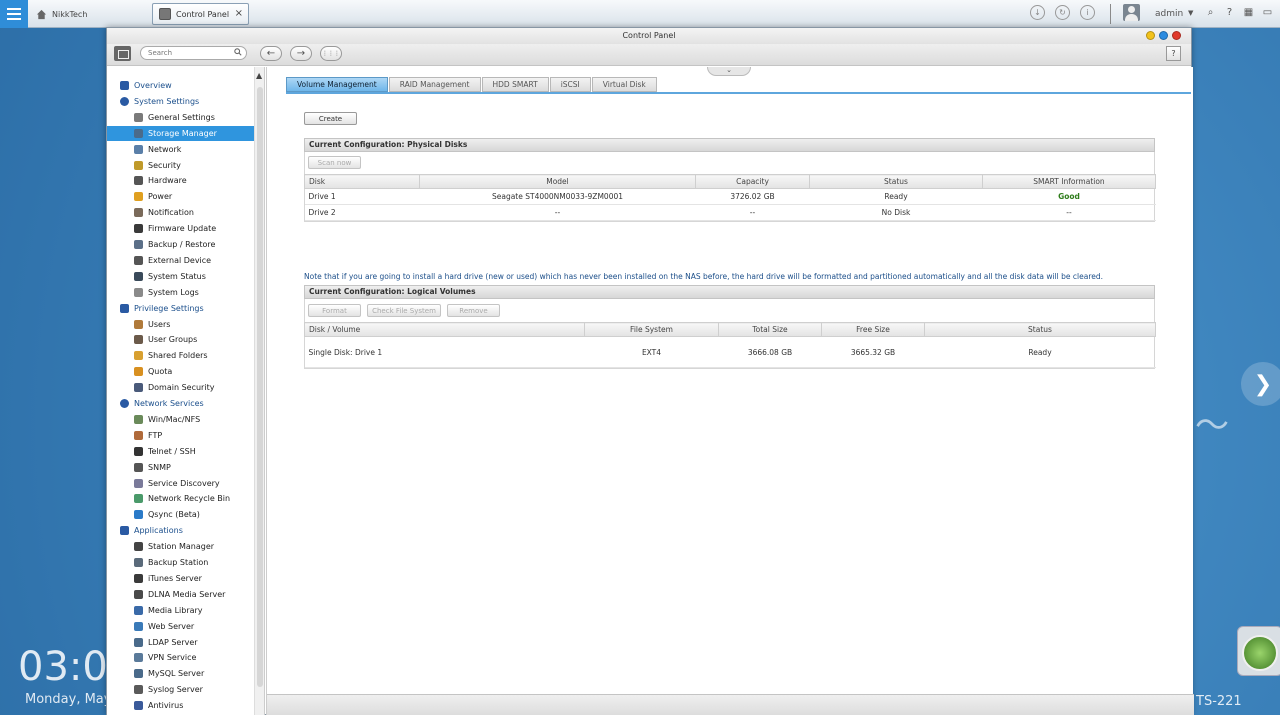 The width and height of the screenshot is (1280, 715). Describe the element at coordinates (180, 324) in the screenshot. I see `sidebar-item-users: Users` at that location.